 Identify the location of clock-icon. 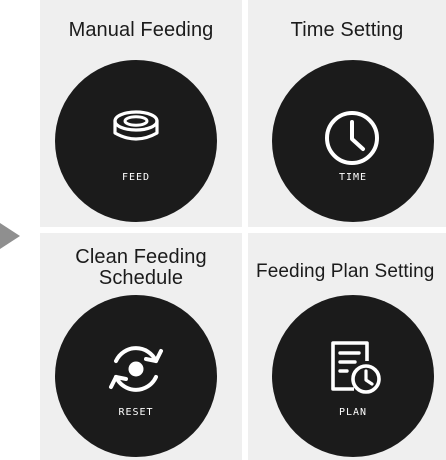
(352, 138).